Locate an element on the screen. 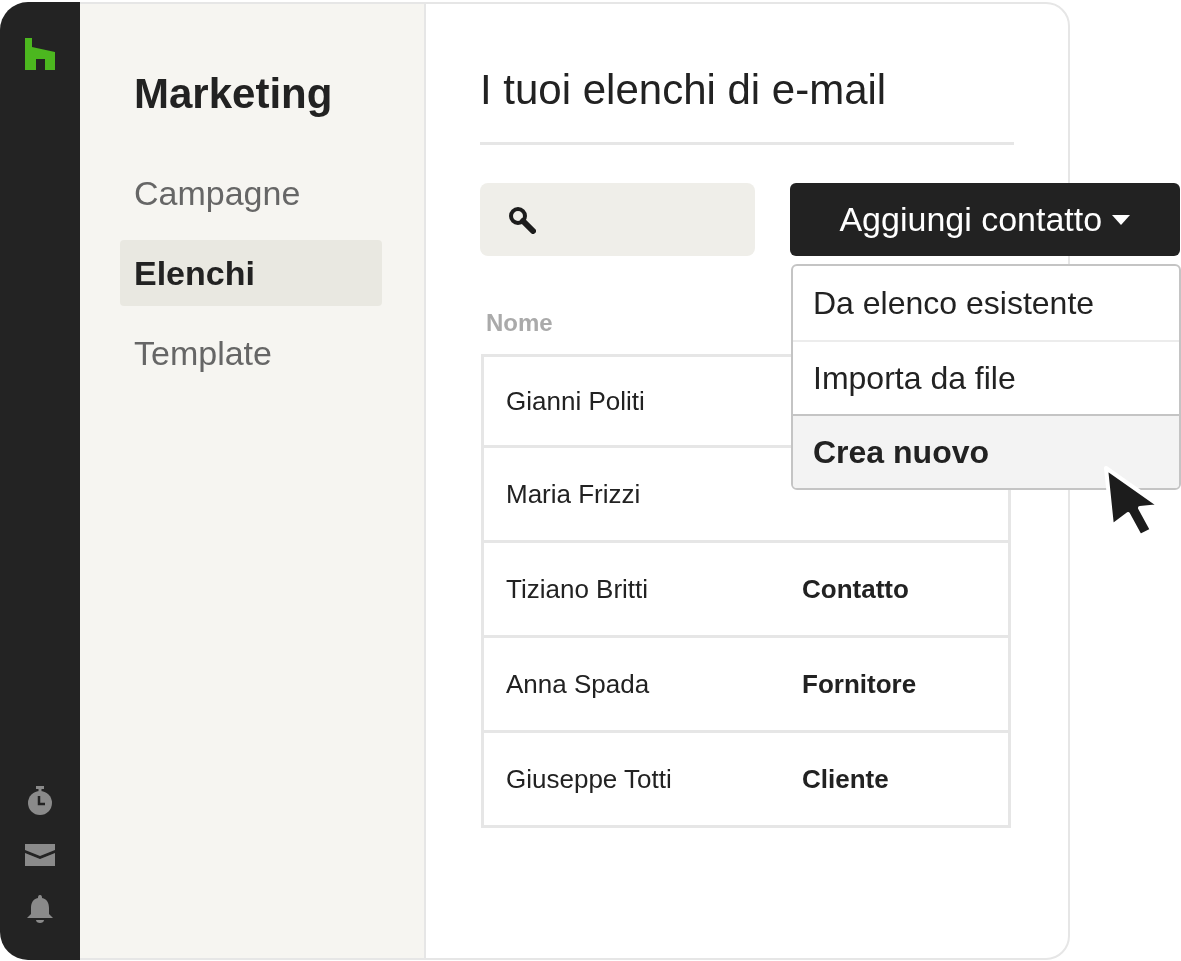 The height and width of the screenshot is (961, 1181). name-cell-text: Giuseppe Totti is located at coordinates (589, 779).